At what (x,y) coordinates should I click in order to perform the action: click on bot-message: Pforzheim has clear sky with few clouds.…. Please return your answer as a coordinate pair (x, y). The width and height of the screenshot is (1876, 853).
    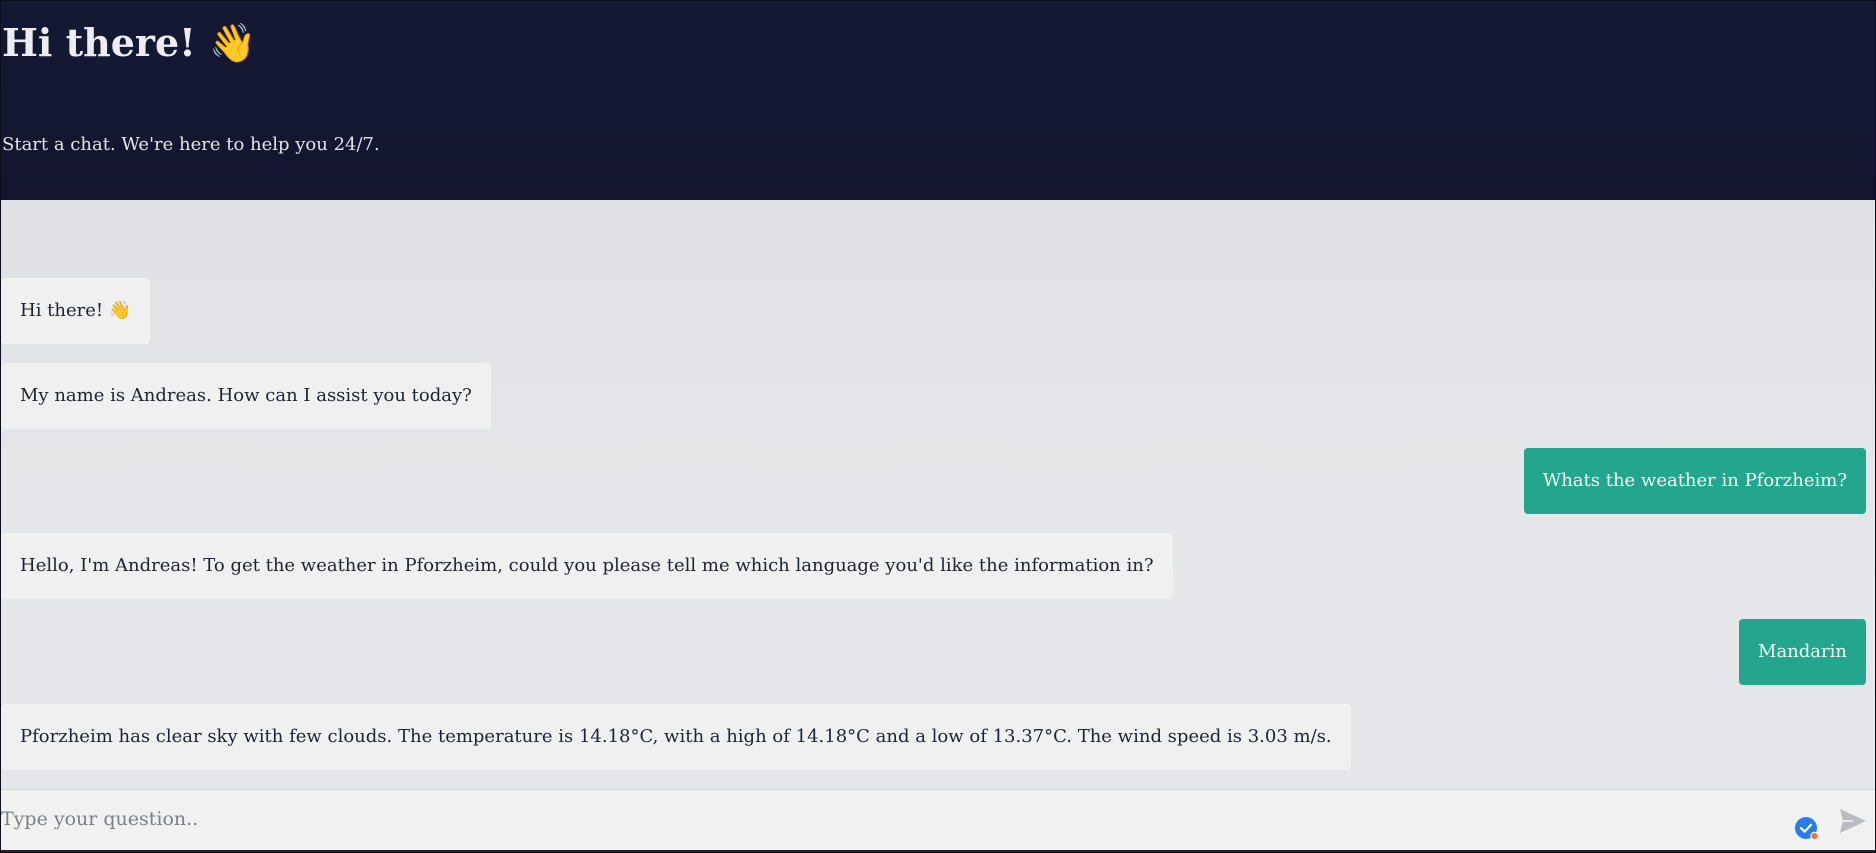
    Looking at the image, I should click on (676, 737).